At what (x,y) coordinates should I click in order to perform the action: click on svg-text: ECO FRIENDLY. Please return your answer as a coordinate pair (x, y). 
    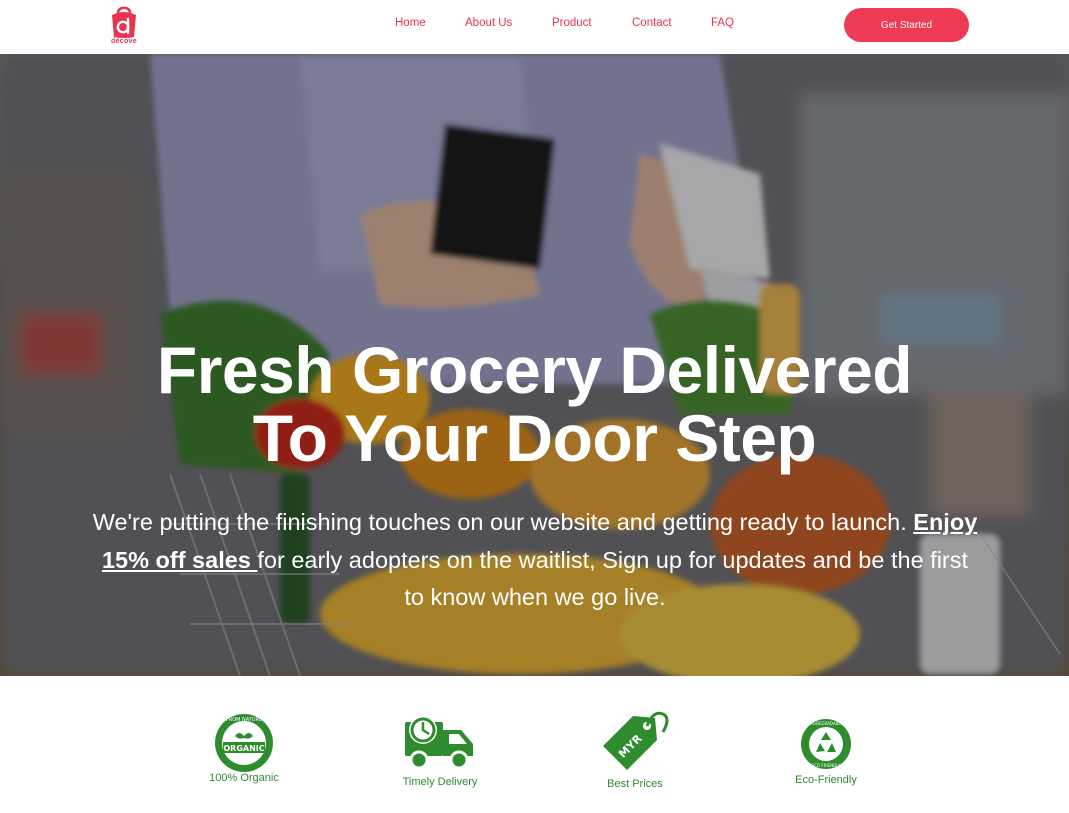
    Looking at the image, I should click on (826, 765).